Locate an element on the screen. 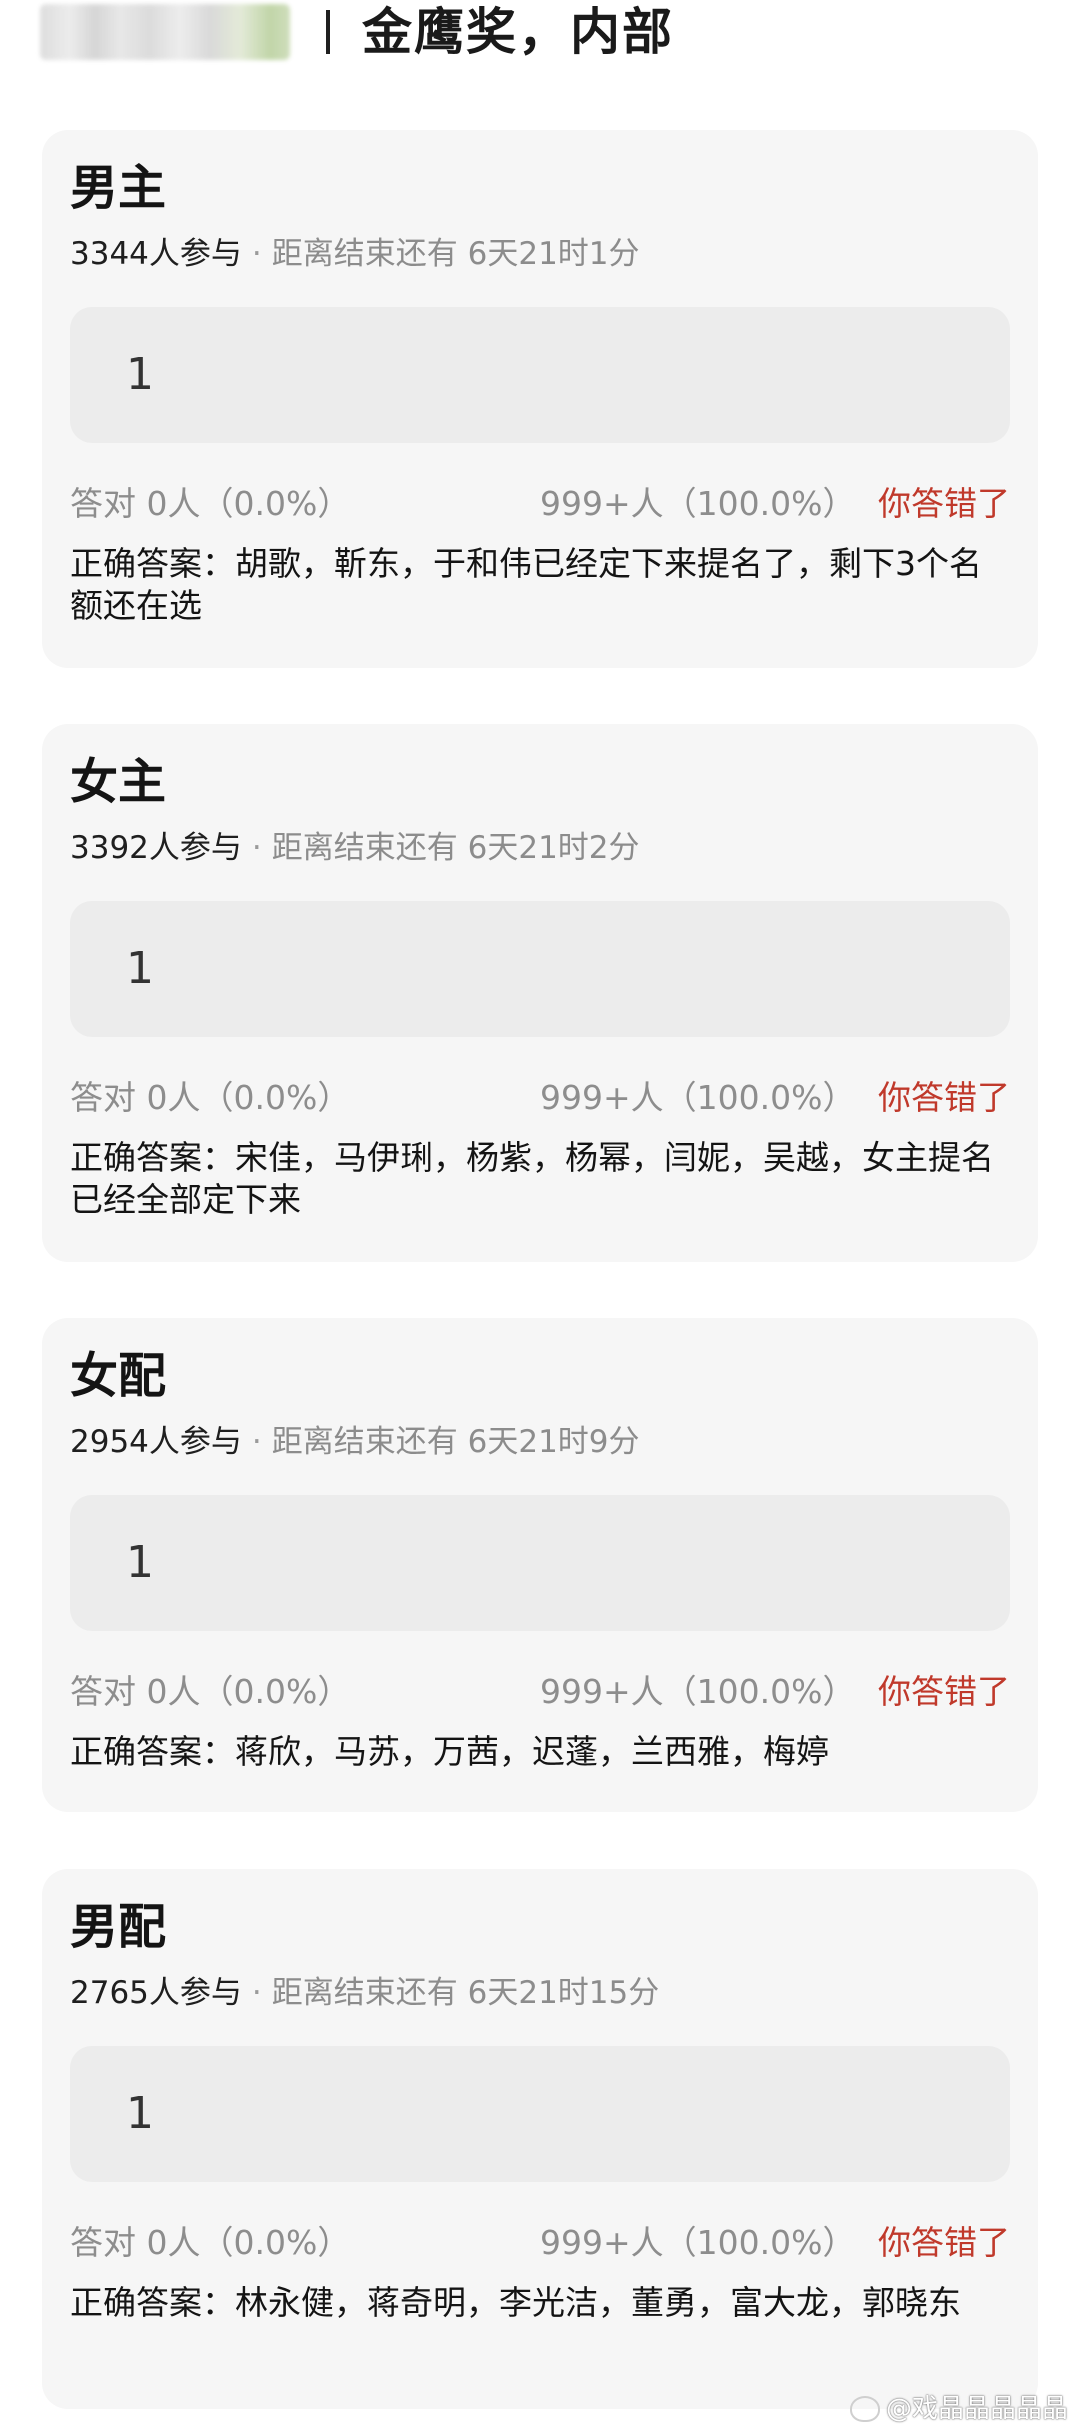 The image size is (1080, 2432). correct-answer: 正确答案：胡歌，靳东，于和伟已经定下来提名了，剩下3个名额还在选 is located at coordinates (526, 584).